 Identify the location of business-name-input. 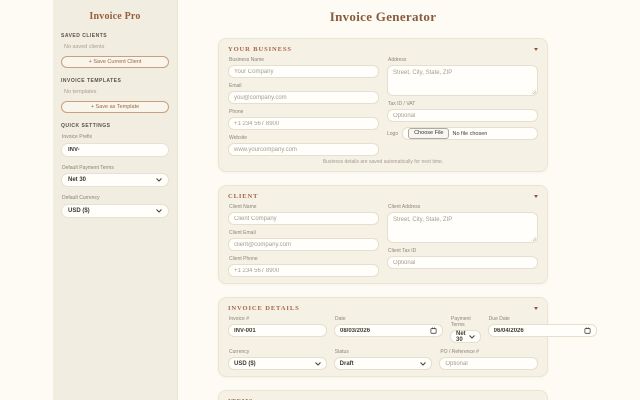
(303, 71).